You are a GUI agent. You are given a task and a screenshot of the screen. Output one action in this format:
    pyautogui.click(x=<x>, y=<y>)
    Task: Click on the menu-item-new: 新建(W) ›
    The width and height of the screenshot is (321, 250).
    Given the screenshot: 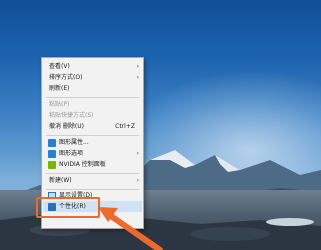 What is the action you would take?
    pyautogui.click(x=92, y=181)
    